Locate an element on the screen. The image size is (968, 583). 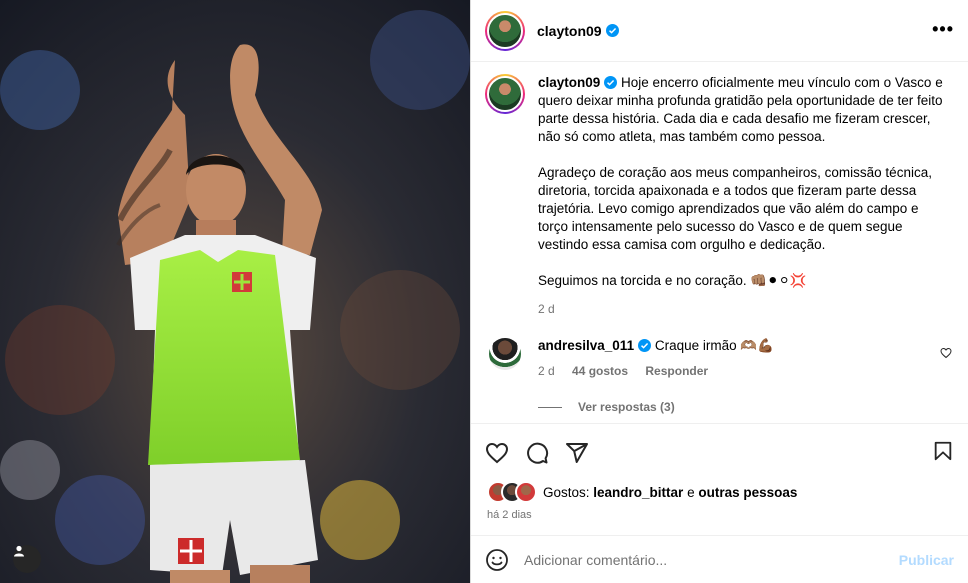
commenter-username: andresilva_011 is located at coordinates (586, 345).